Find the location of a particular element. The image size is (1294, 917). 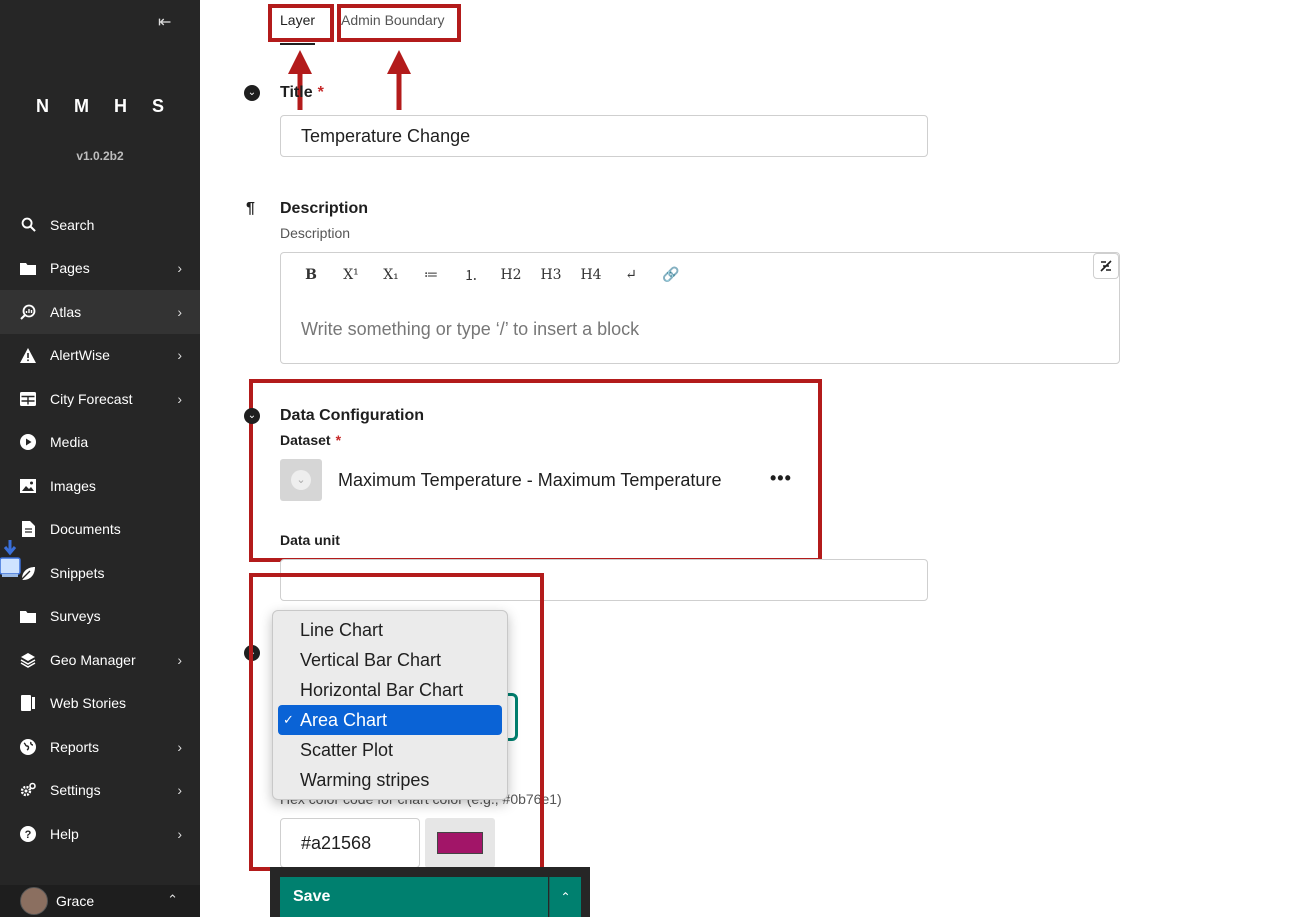

sidebar-item-geo-manager: Geo Manager › is located at coordinates (100, 660).